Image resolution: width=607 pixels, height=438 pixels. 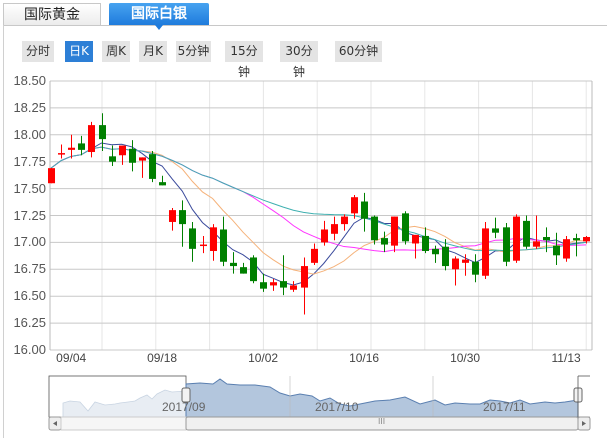 What do you see at coordinates (504, 407) in the screenshot?
I see `navigator-label: 2017/11` at bounding box center [504, 407].